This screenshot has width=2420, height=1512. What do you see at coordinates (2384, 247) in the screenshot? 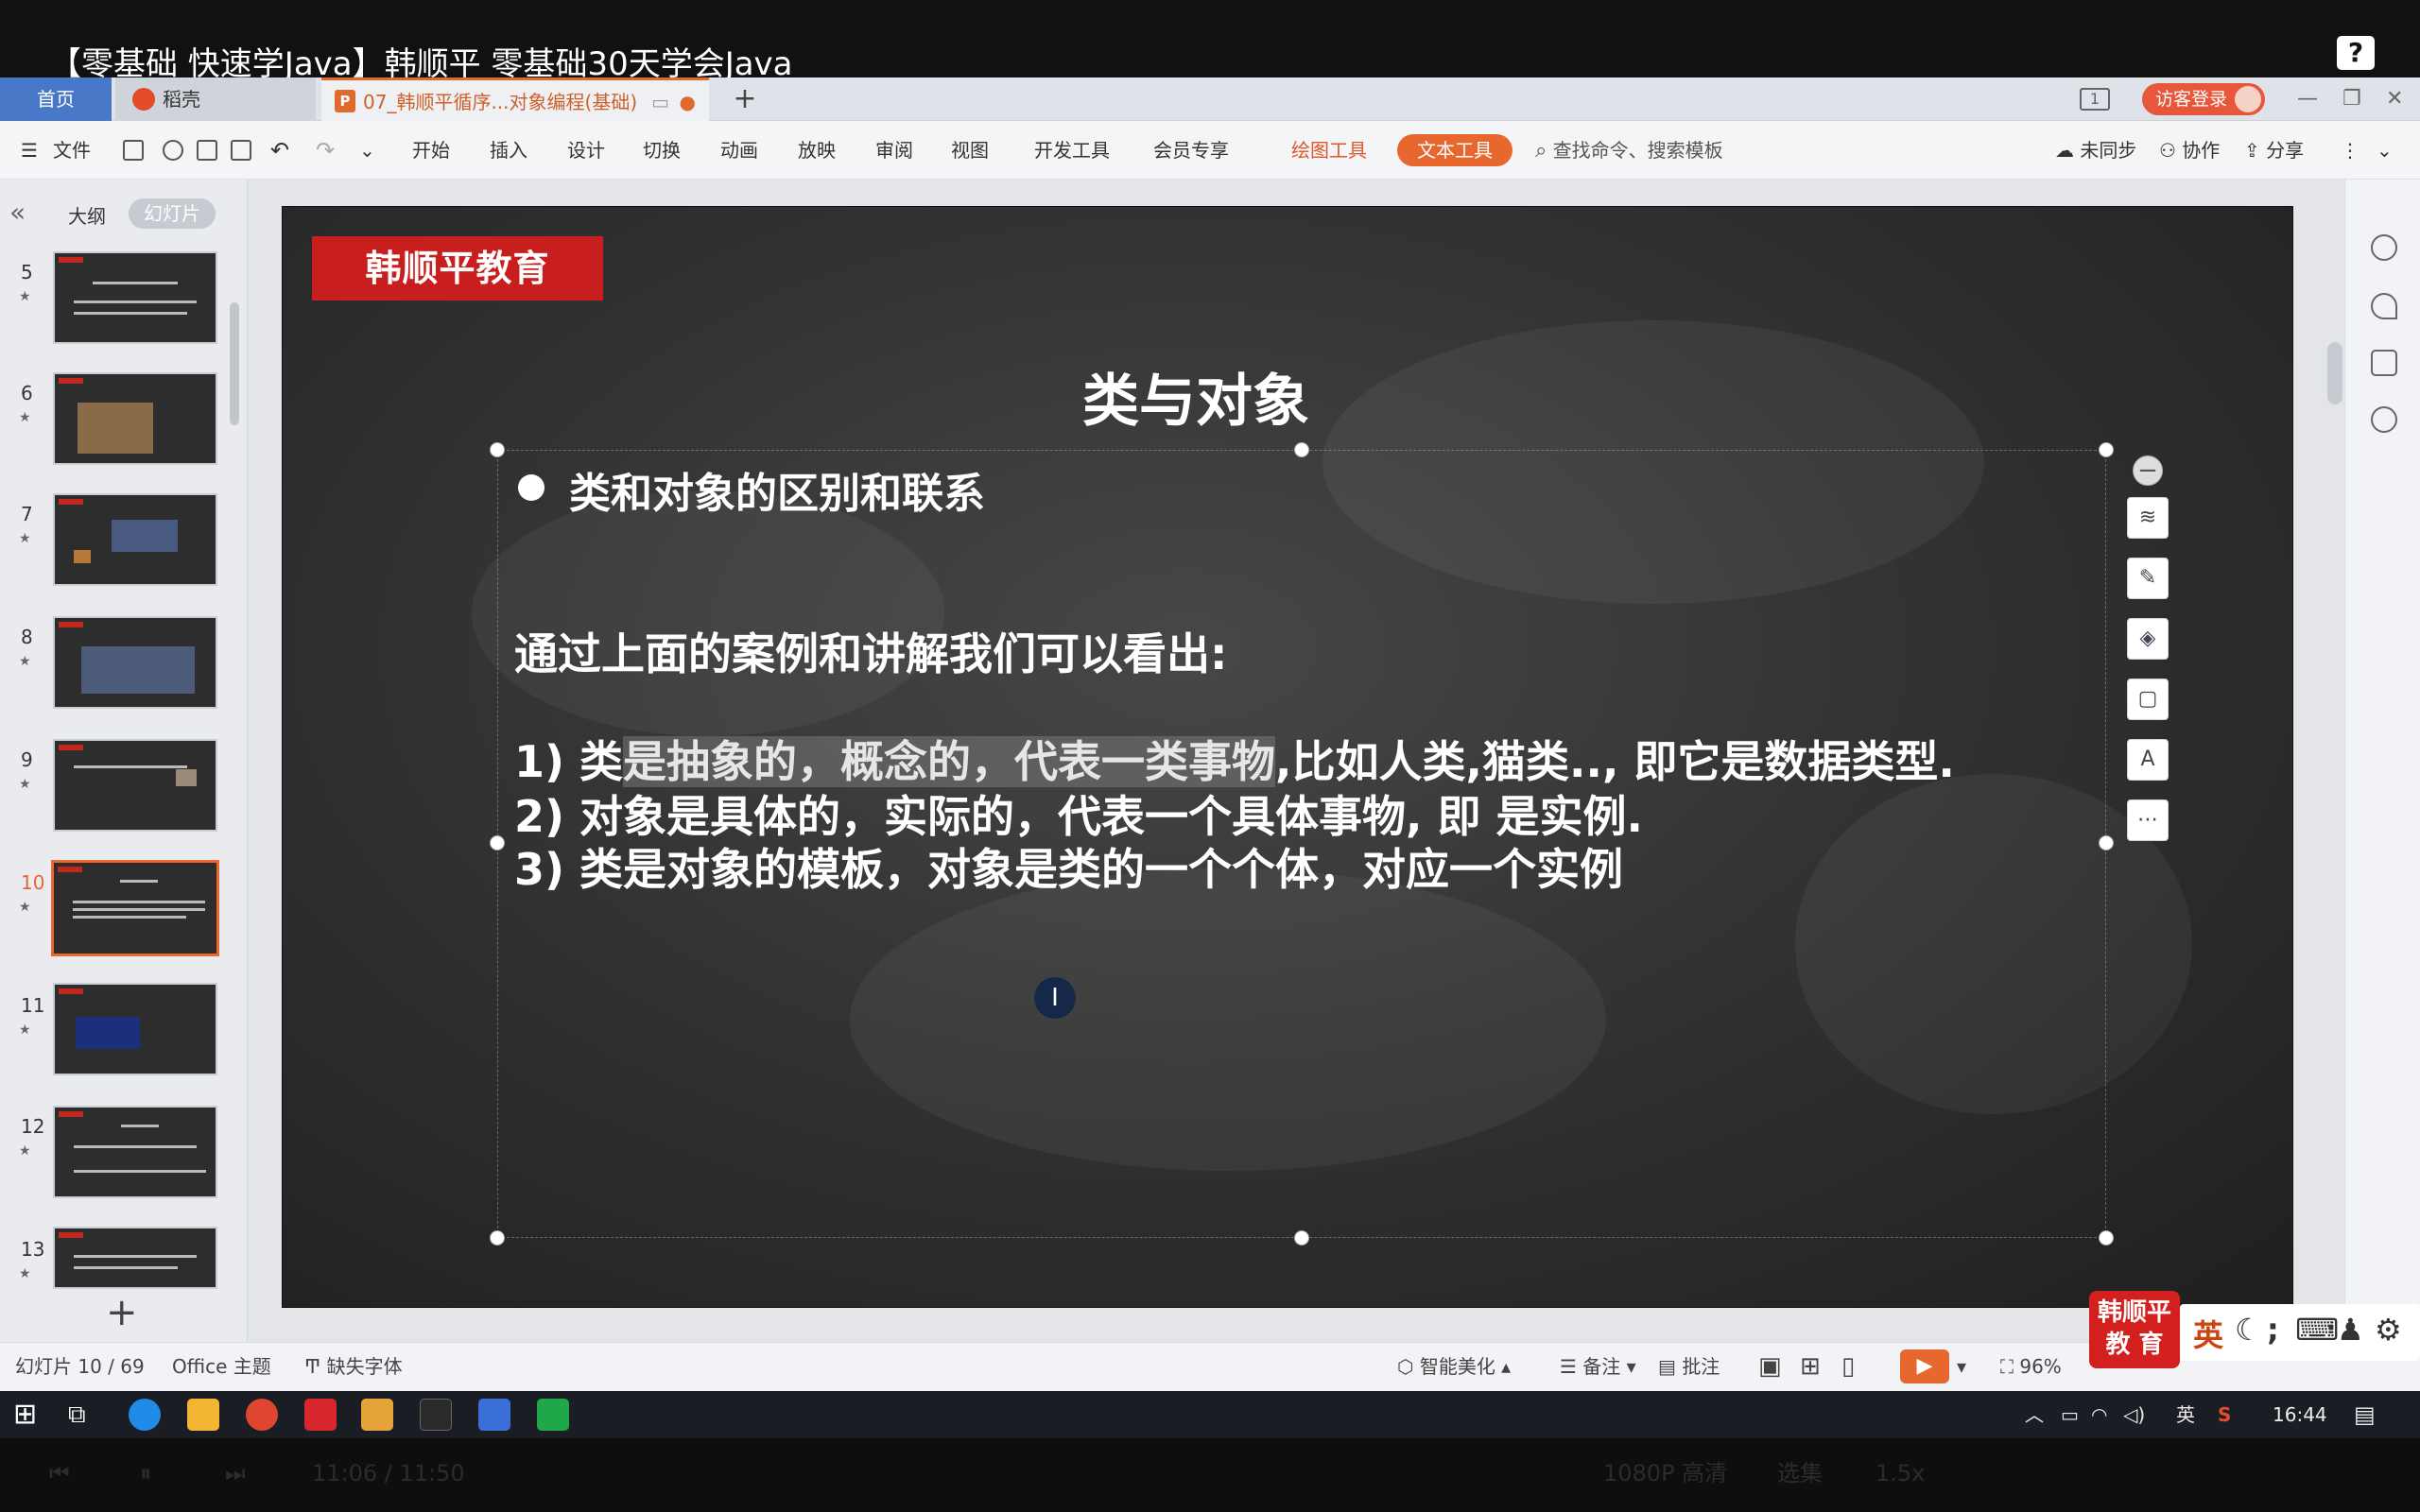
I see `adjust-icon` at bounding box center [2384, 247].